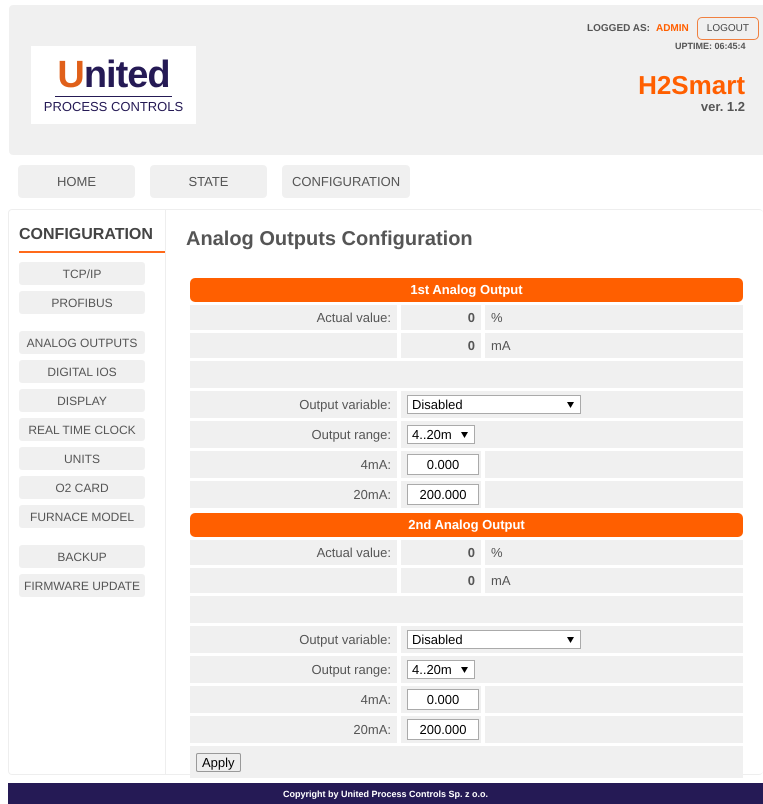 This screenshot has width=763, height=804. I want to click on sidebar-item: ANALOG OUTPUTS, so click(82, 342).